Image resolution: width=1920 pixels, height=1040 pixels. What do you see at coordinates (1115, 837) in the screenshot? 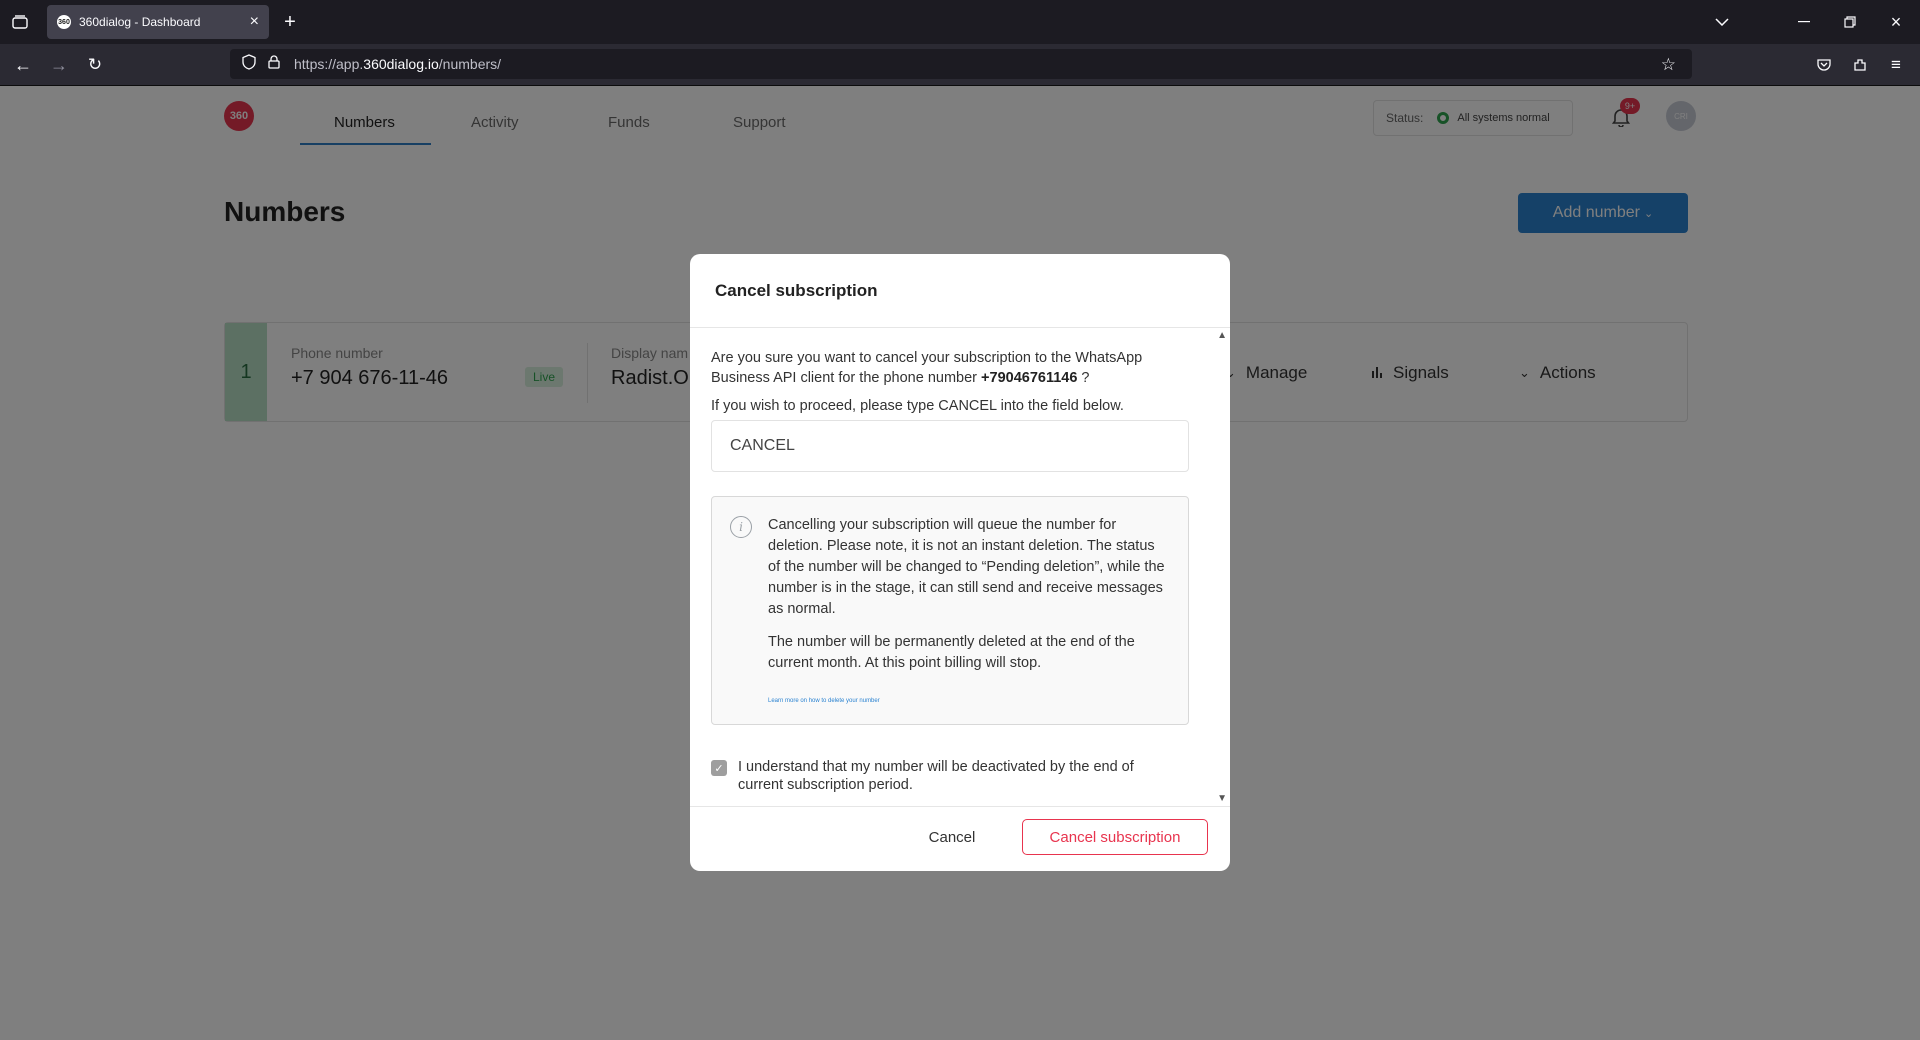
I see `cancel-subscription-button: Cancel subscription` at bounding box center [1115, 837].